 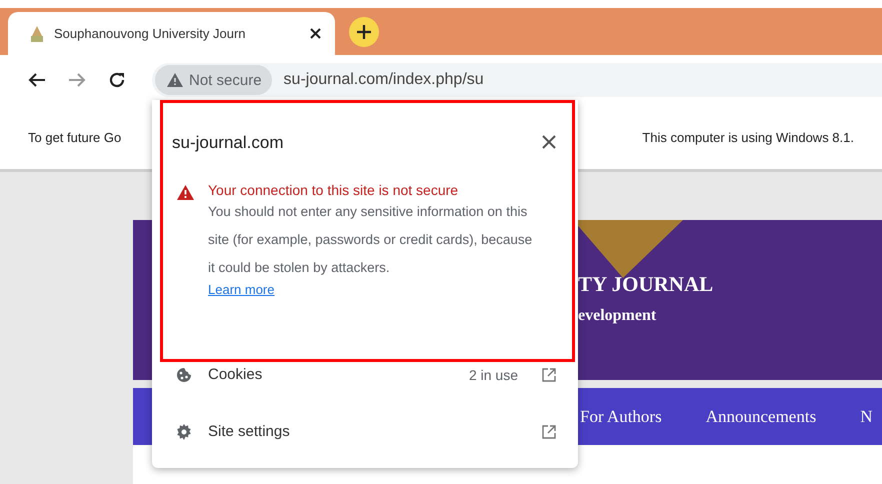 I want to click on back-arrow-icon, so click(x=37, y=80).